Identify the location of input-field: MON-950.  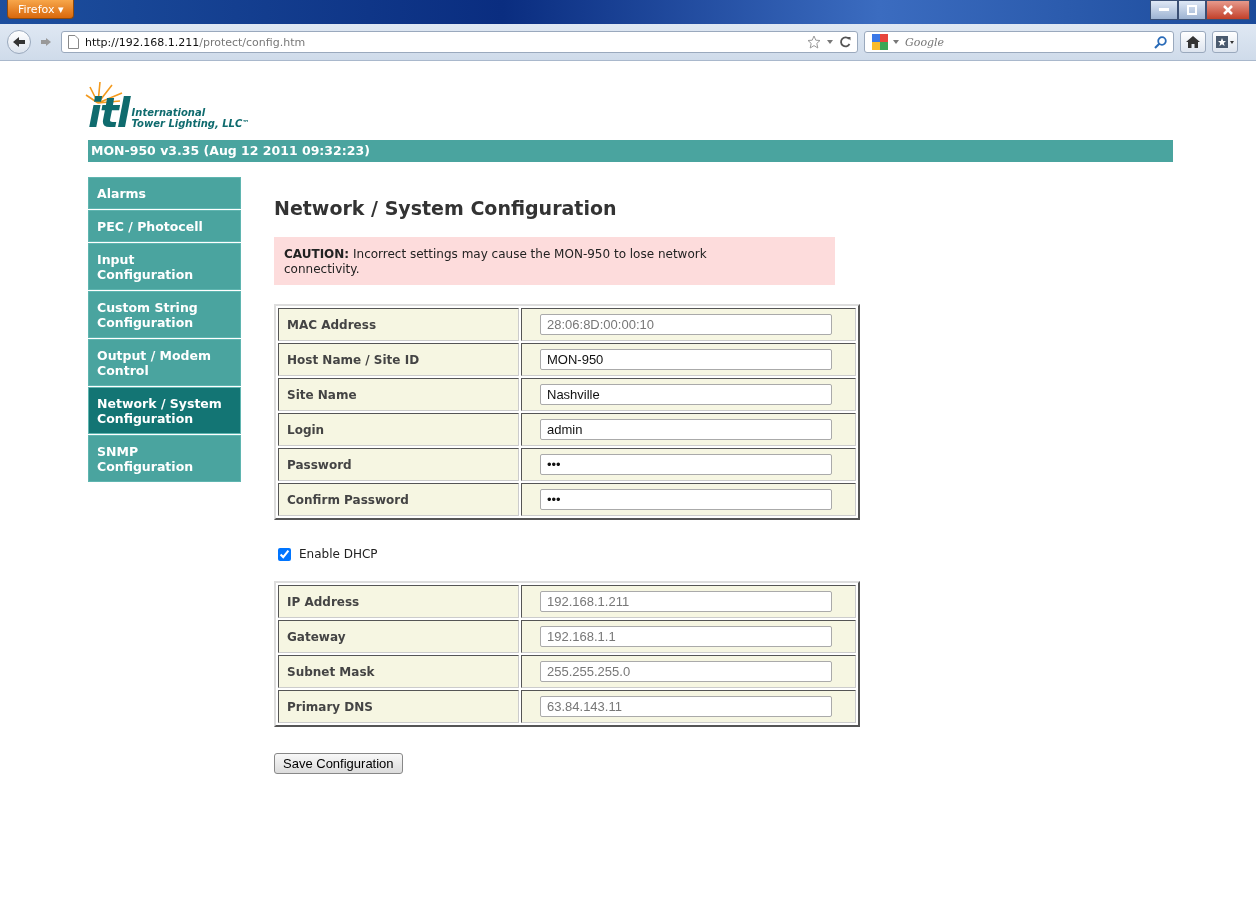
(686, 359).